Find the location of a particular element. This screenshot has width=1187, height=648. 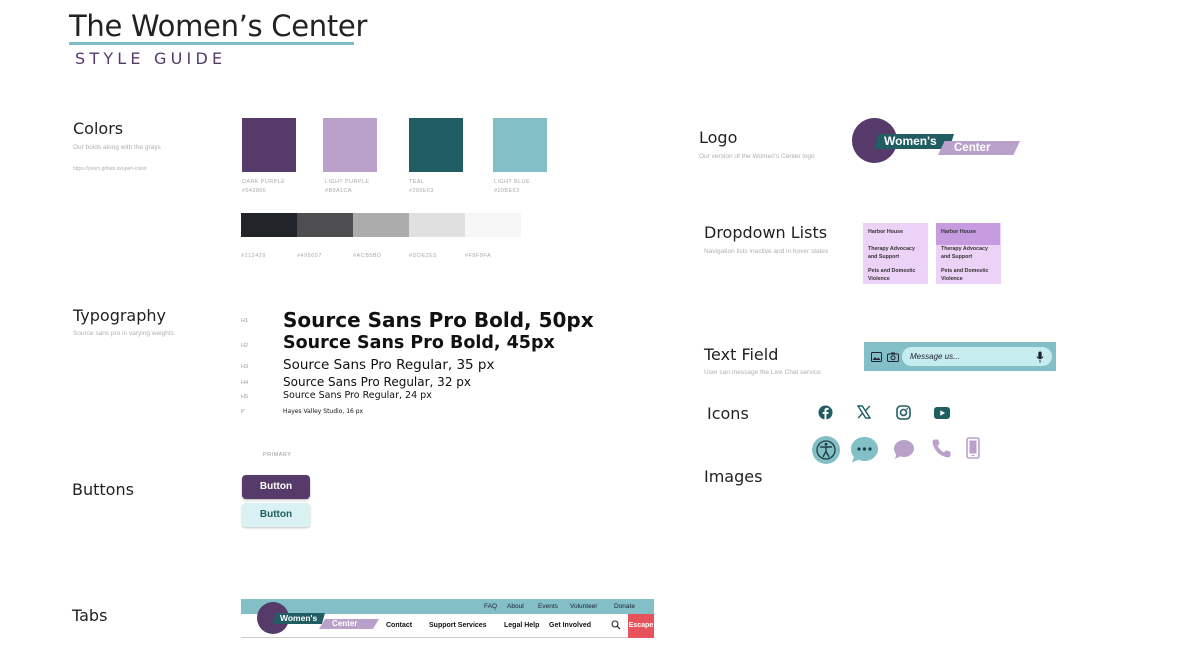

colors-link: https://years.githeb.io/open-color/ is located at coordinates (110, 169).